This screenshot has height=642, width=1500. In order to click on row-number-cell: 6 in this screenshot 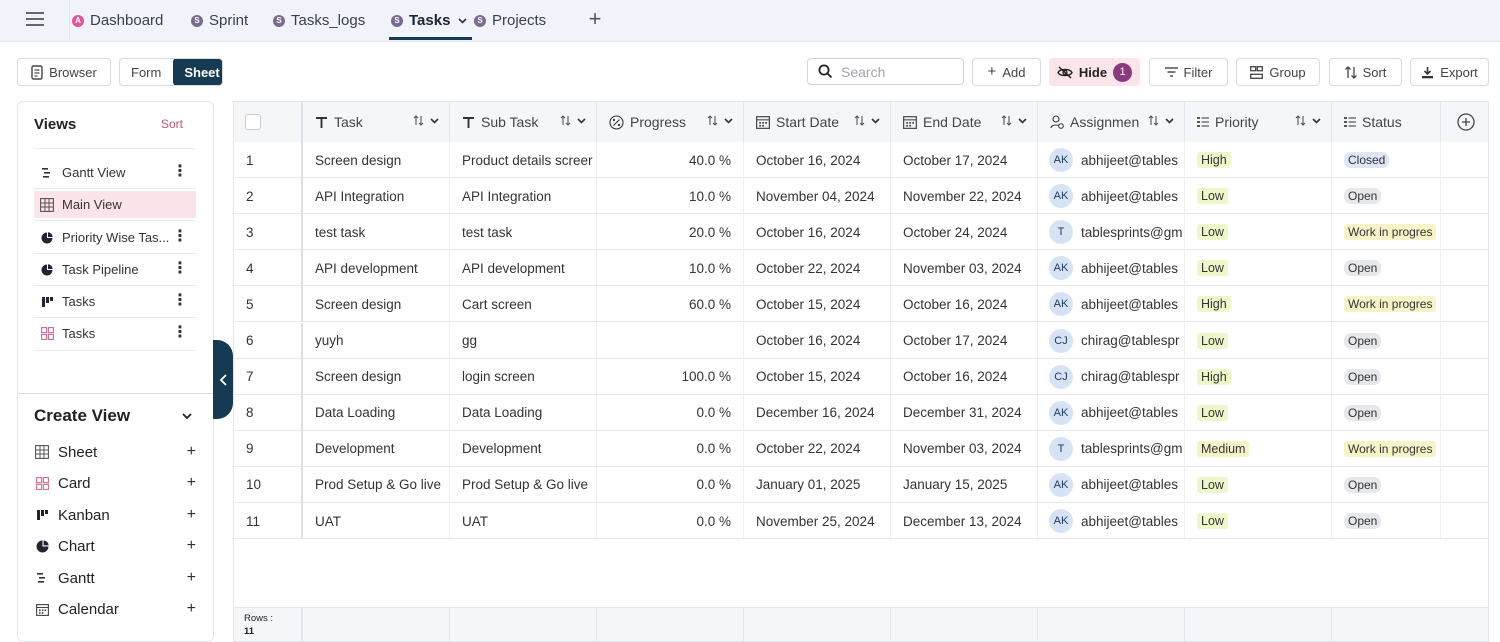, I will do `click(268, 340)`.